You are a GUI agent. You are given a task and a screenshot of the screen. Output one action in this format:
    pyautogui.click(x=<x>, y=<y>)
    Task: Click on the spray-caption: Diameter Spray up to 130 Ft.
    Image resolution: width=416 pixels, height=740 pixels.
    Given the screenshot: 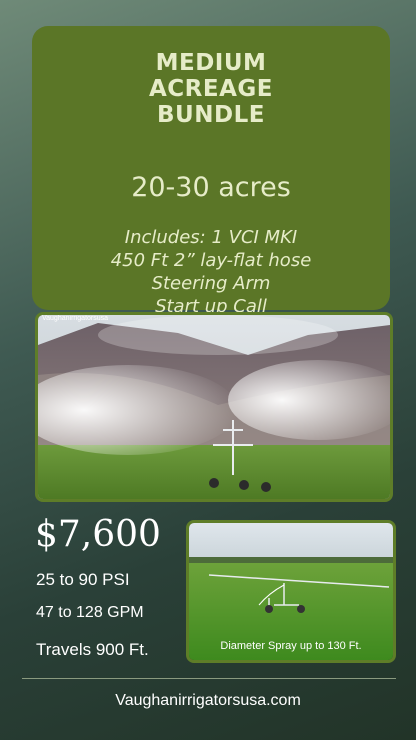 What is the action you would take?
    pyautogui.click(x=291, y=646)
    